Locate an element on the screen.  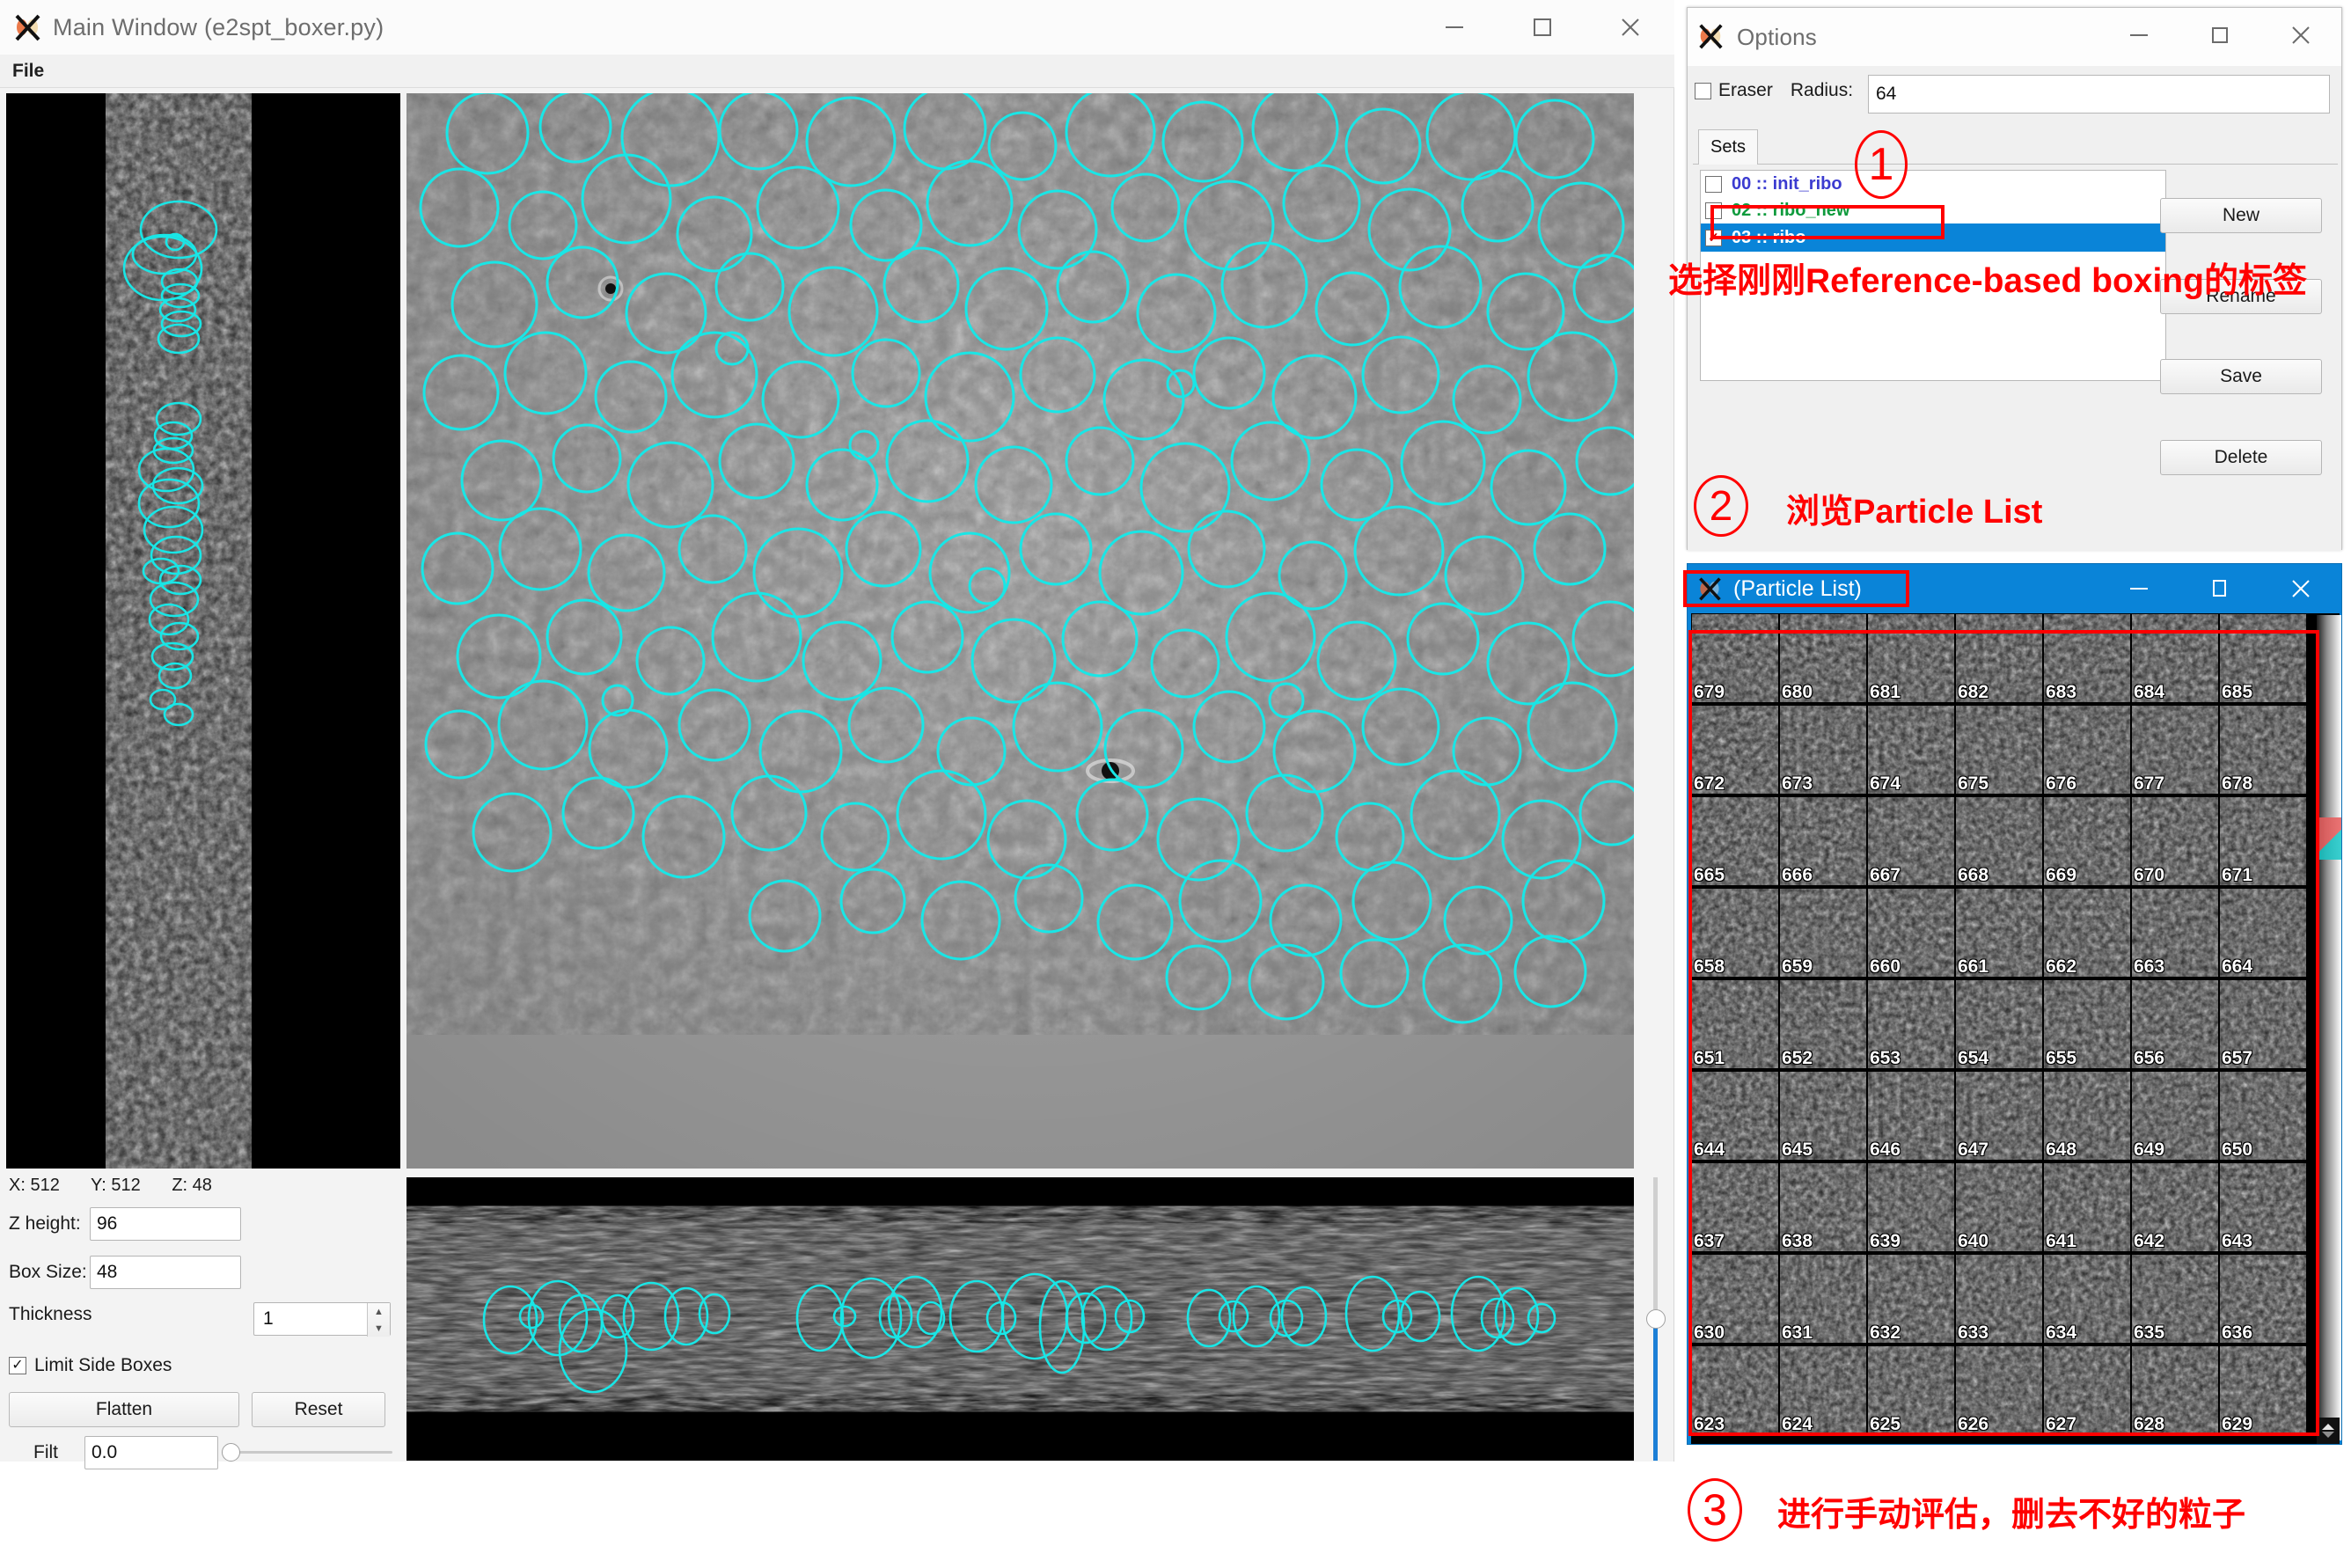
particle-thumbnail: 624 is located at coordinates (1823, 1391).